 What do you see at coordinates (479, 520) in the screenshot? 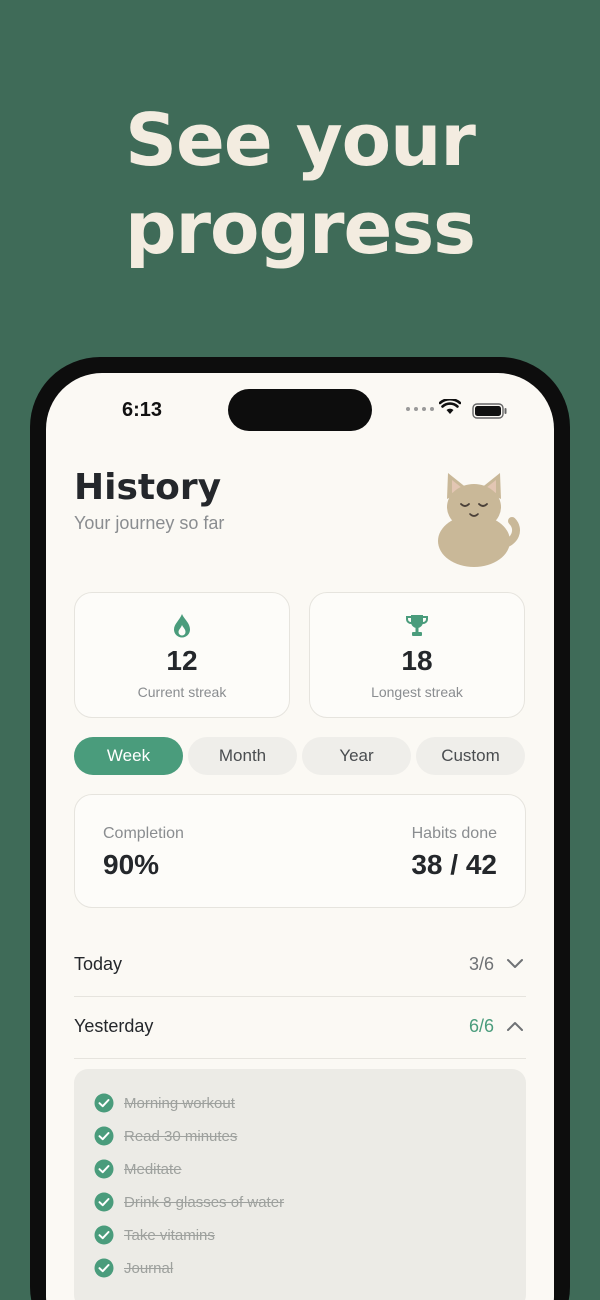
I see `cat-mascot-icon` at bounding box center [479, 520].